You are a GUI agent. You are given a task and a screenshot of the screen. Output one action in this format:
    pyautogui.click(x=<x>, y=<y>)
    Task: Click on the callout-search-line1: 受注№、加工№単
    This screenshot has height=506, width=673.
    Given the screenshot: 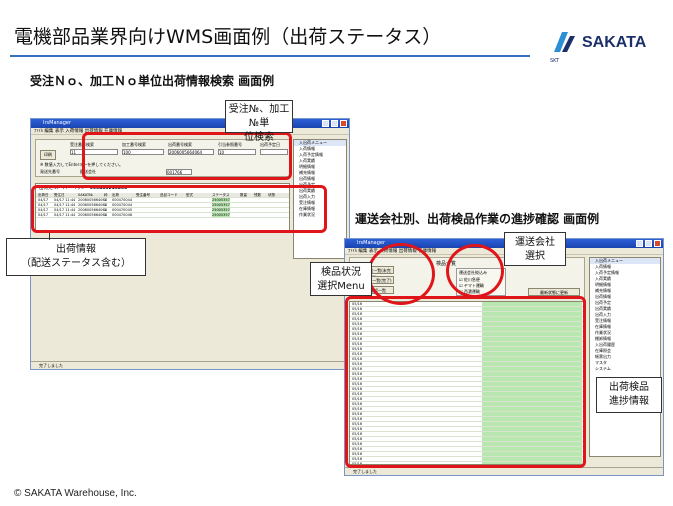 What is the action you would take?
    pyautogui.click(x=259, y=116)
    